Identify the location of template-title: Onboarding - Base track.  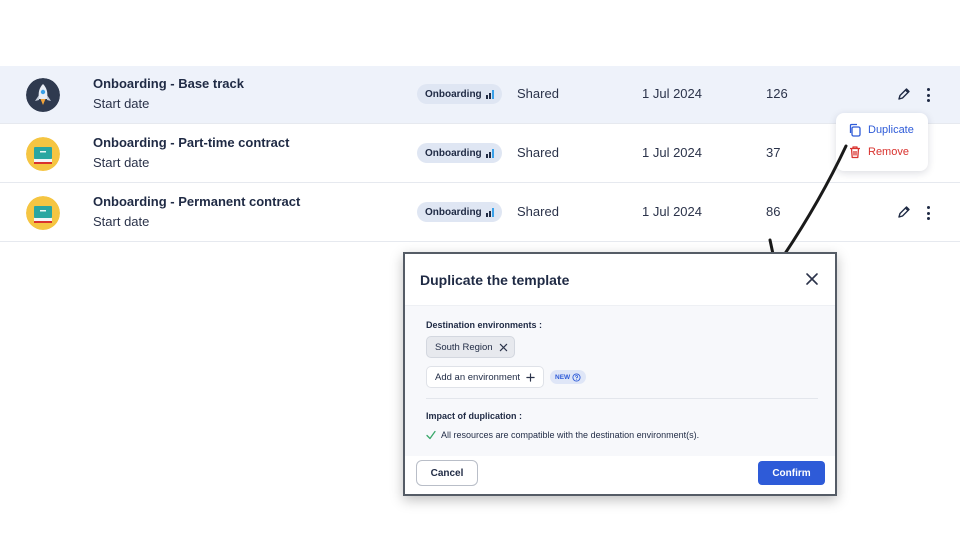
(168, 83).